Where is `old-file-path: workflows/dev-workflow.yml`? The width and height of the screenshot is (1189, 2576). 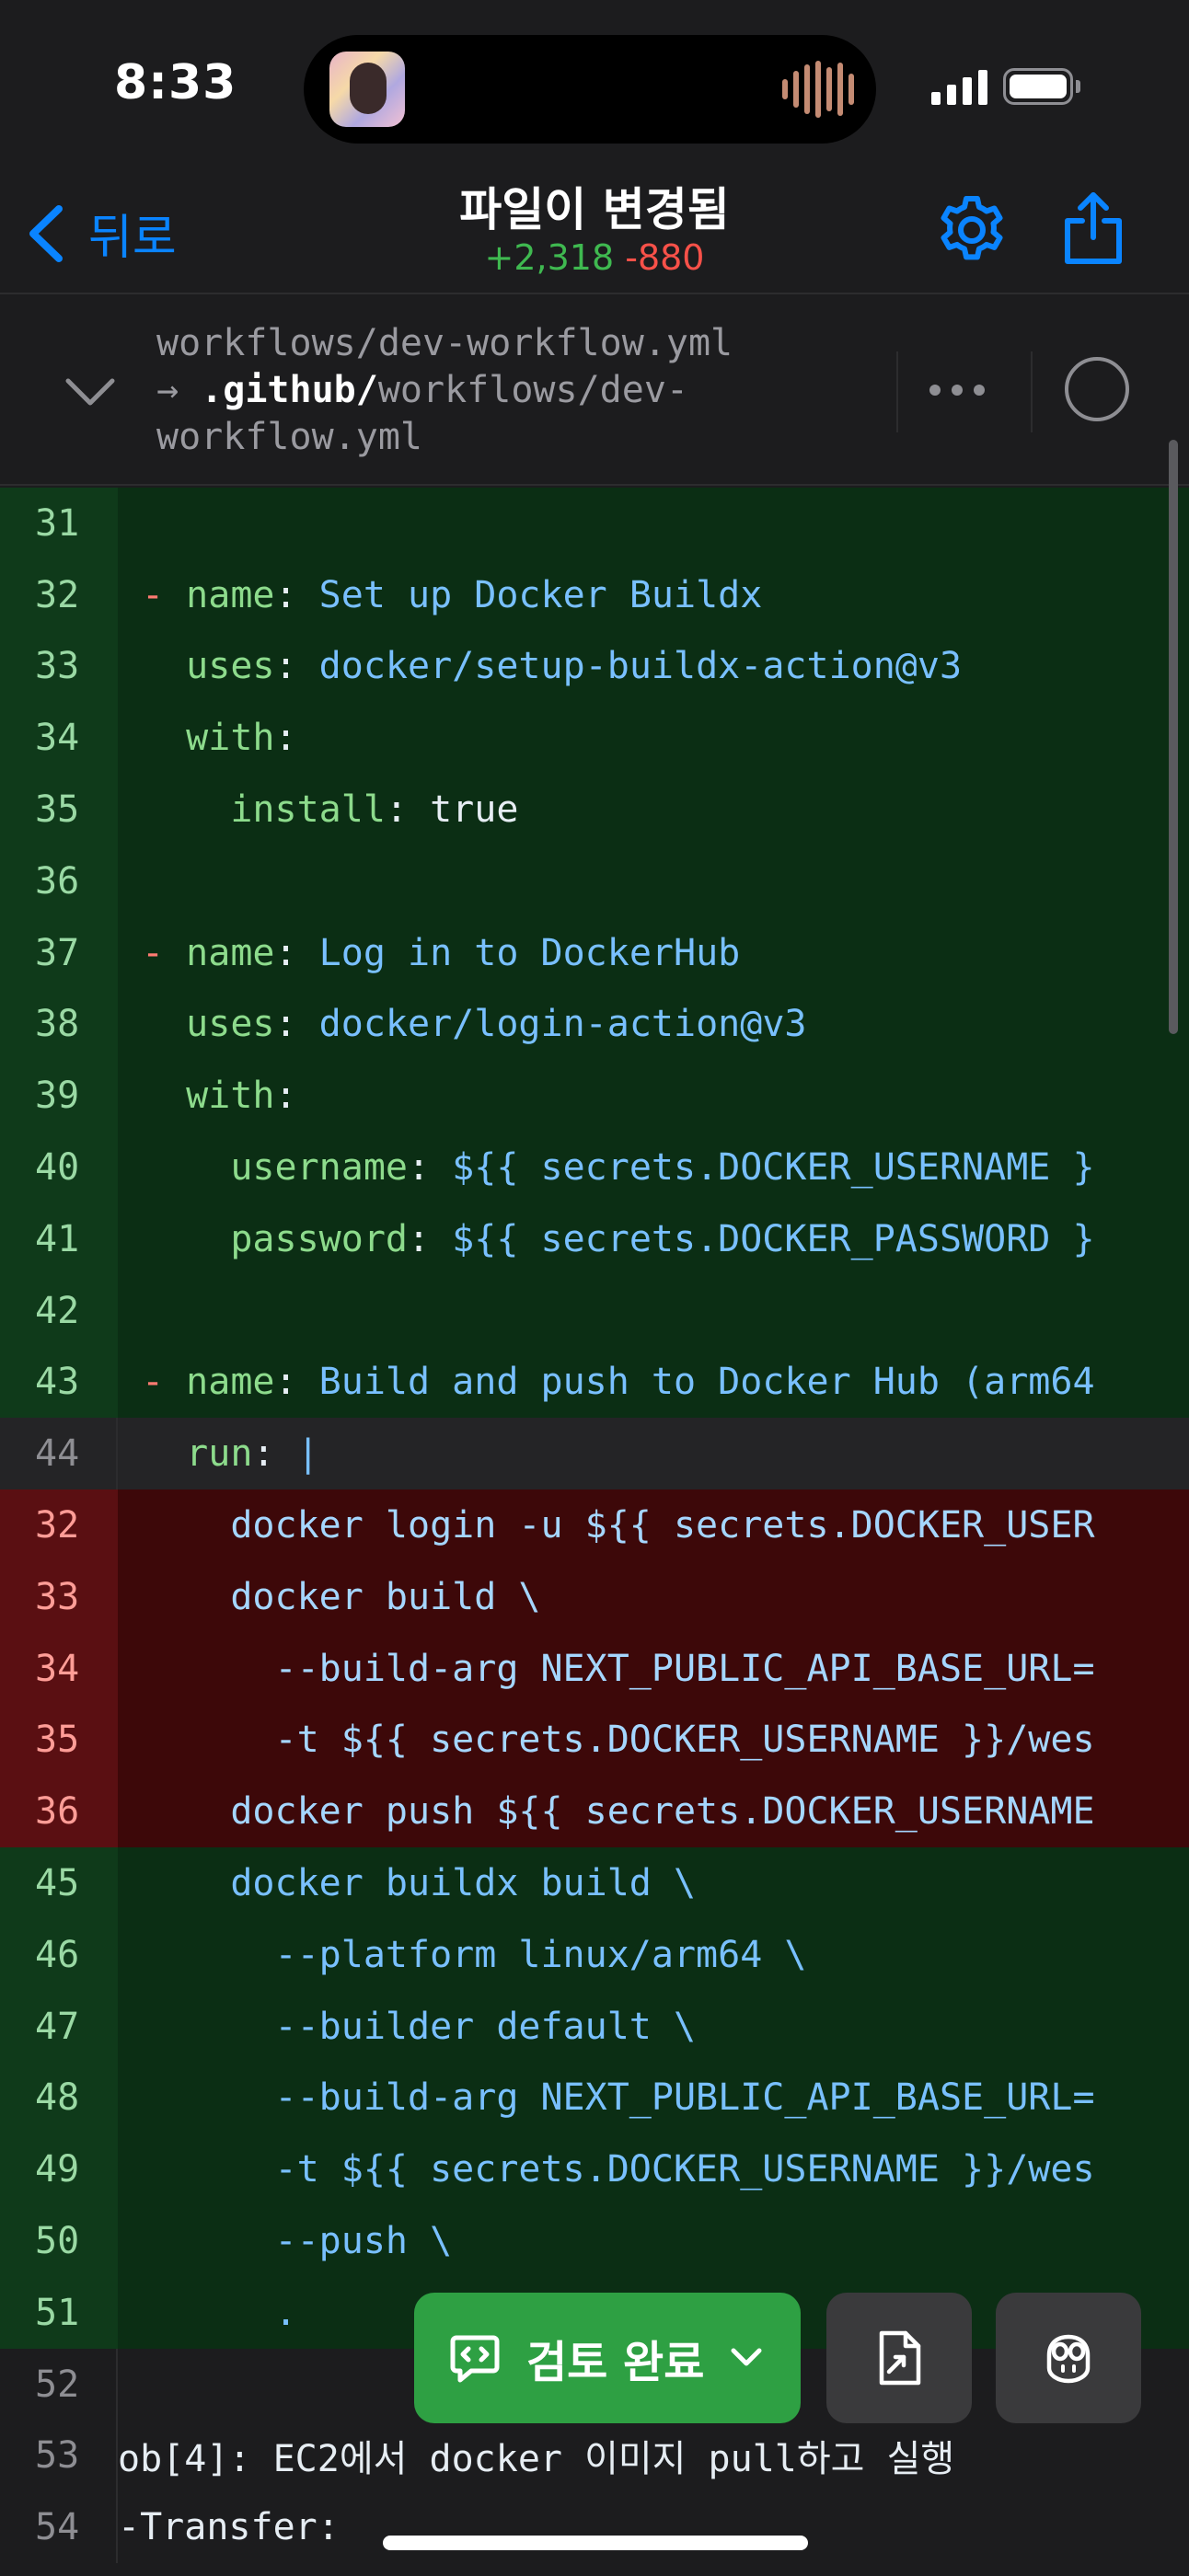 old-file-path: workflows/dev-workflow.yml is located at coordinates (444, 343).